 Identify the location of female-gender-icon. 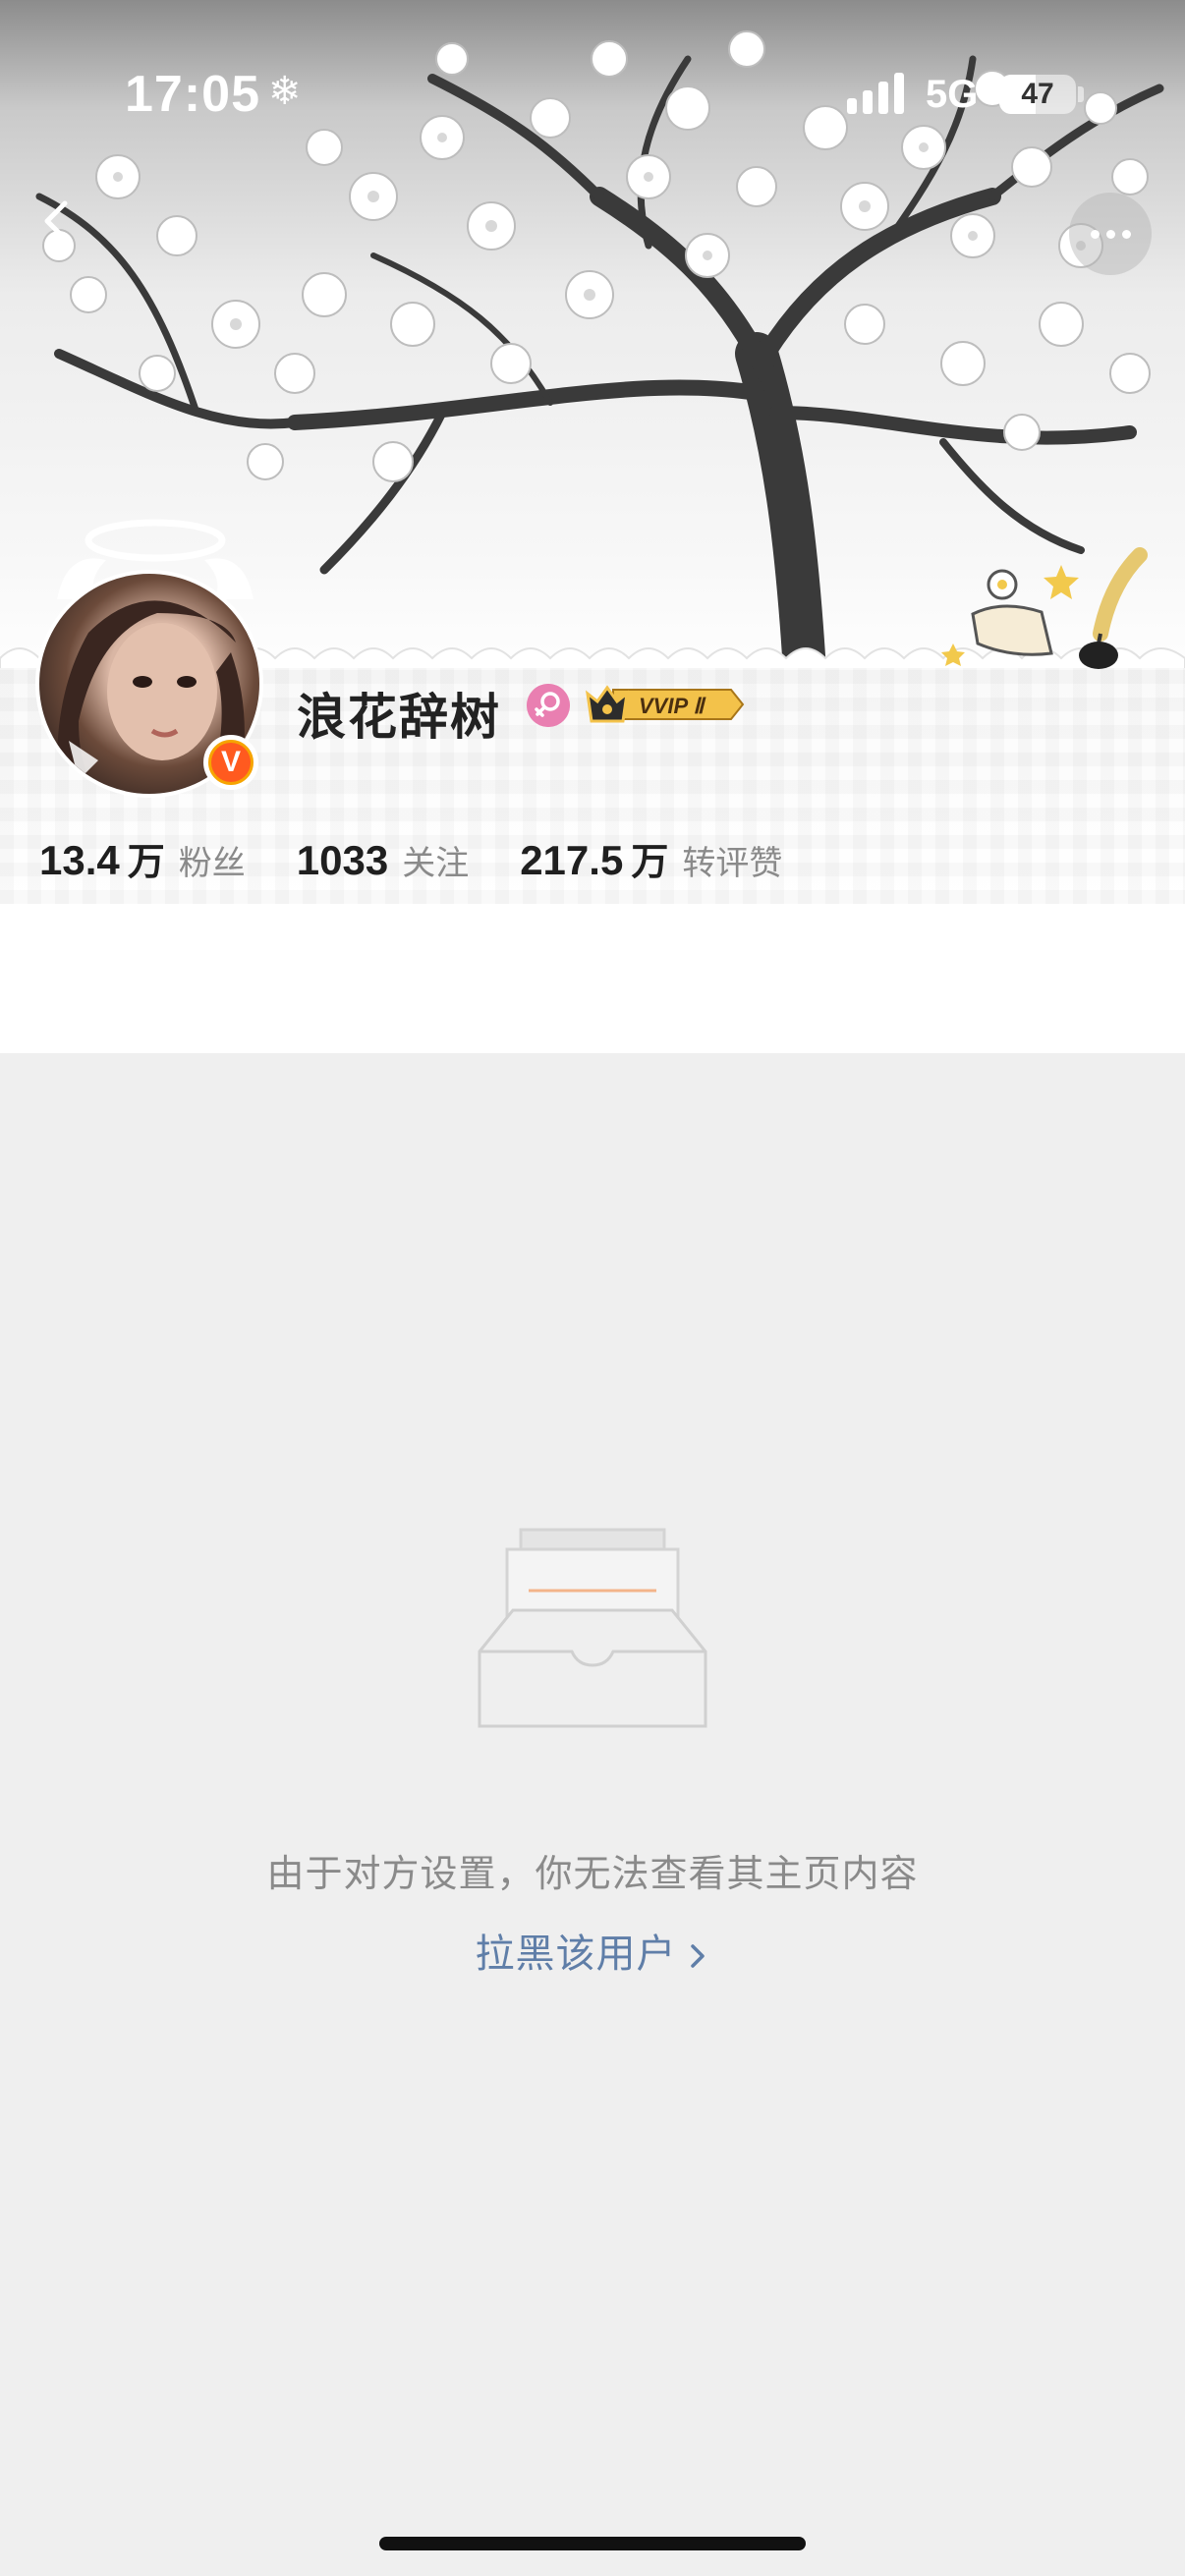
(548, 705).